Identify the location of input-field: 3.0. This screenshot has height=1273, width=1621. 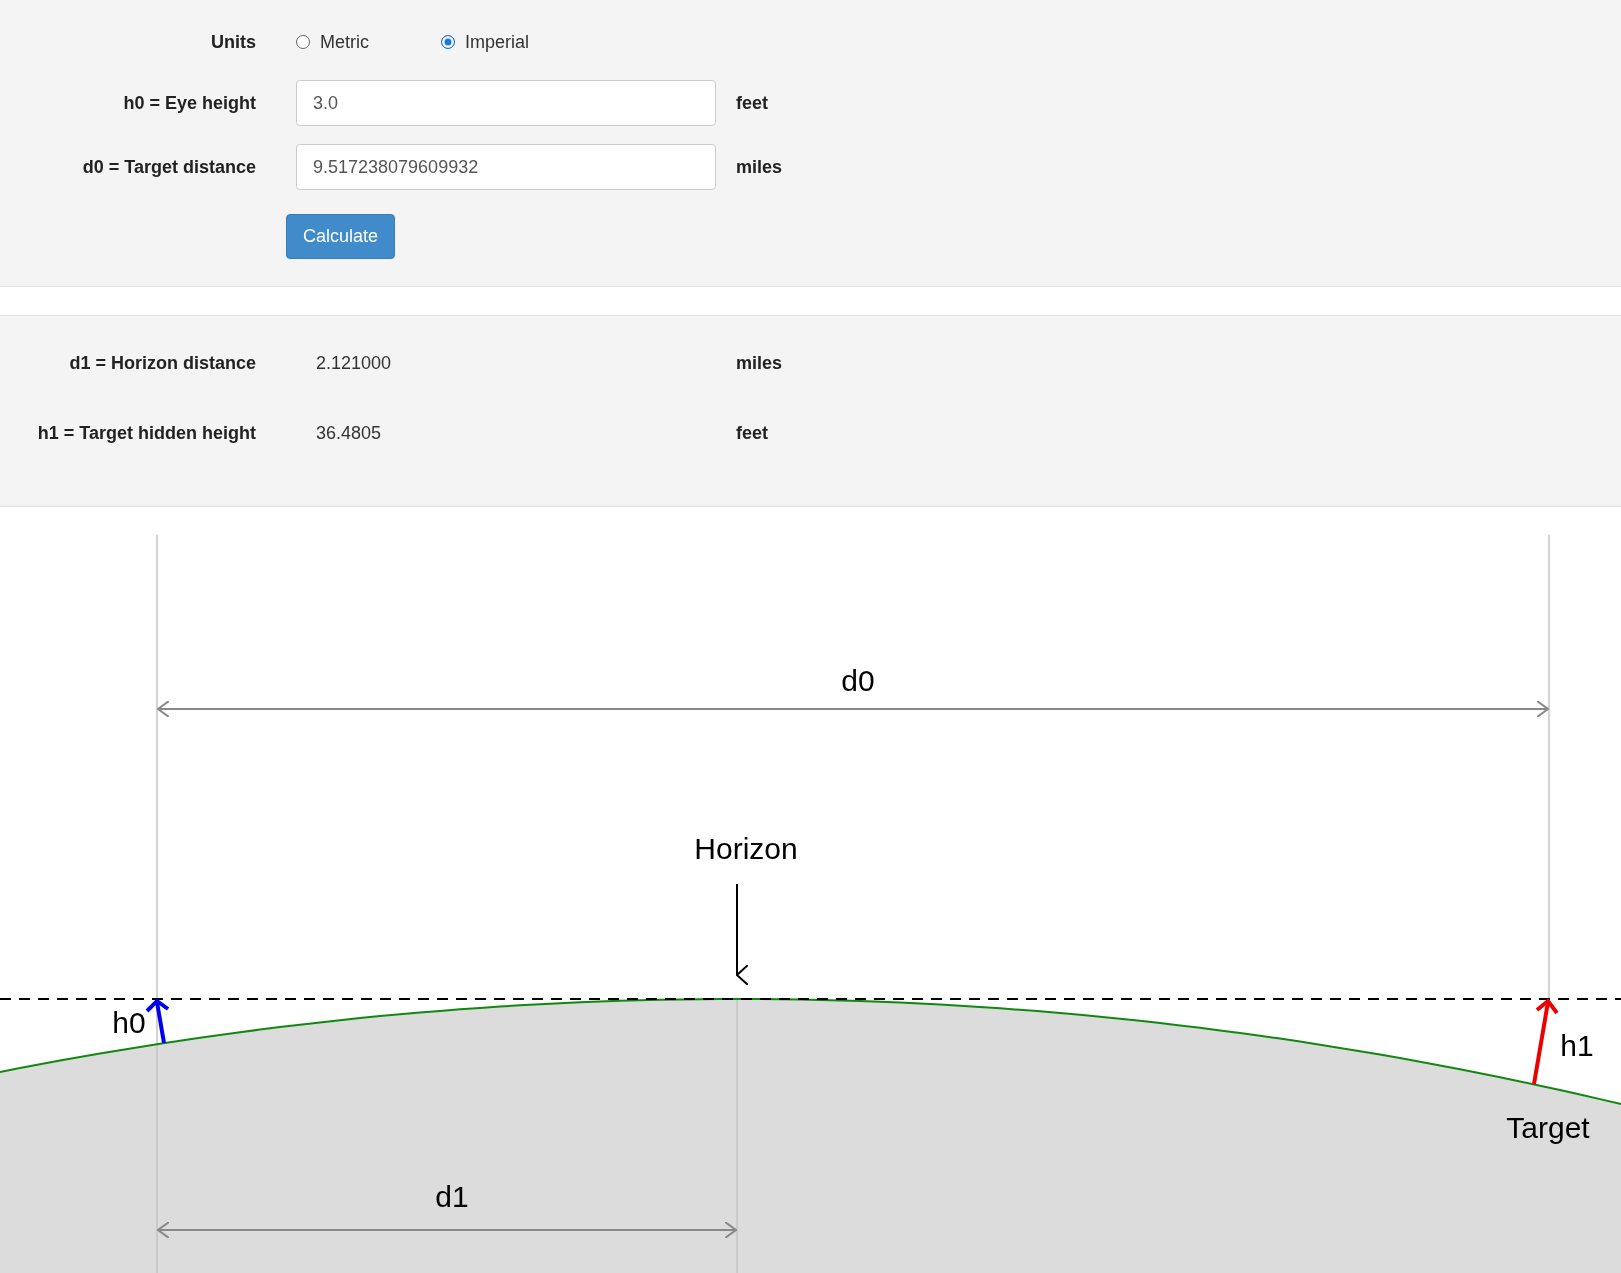
(506, 103).